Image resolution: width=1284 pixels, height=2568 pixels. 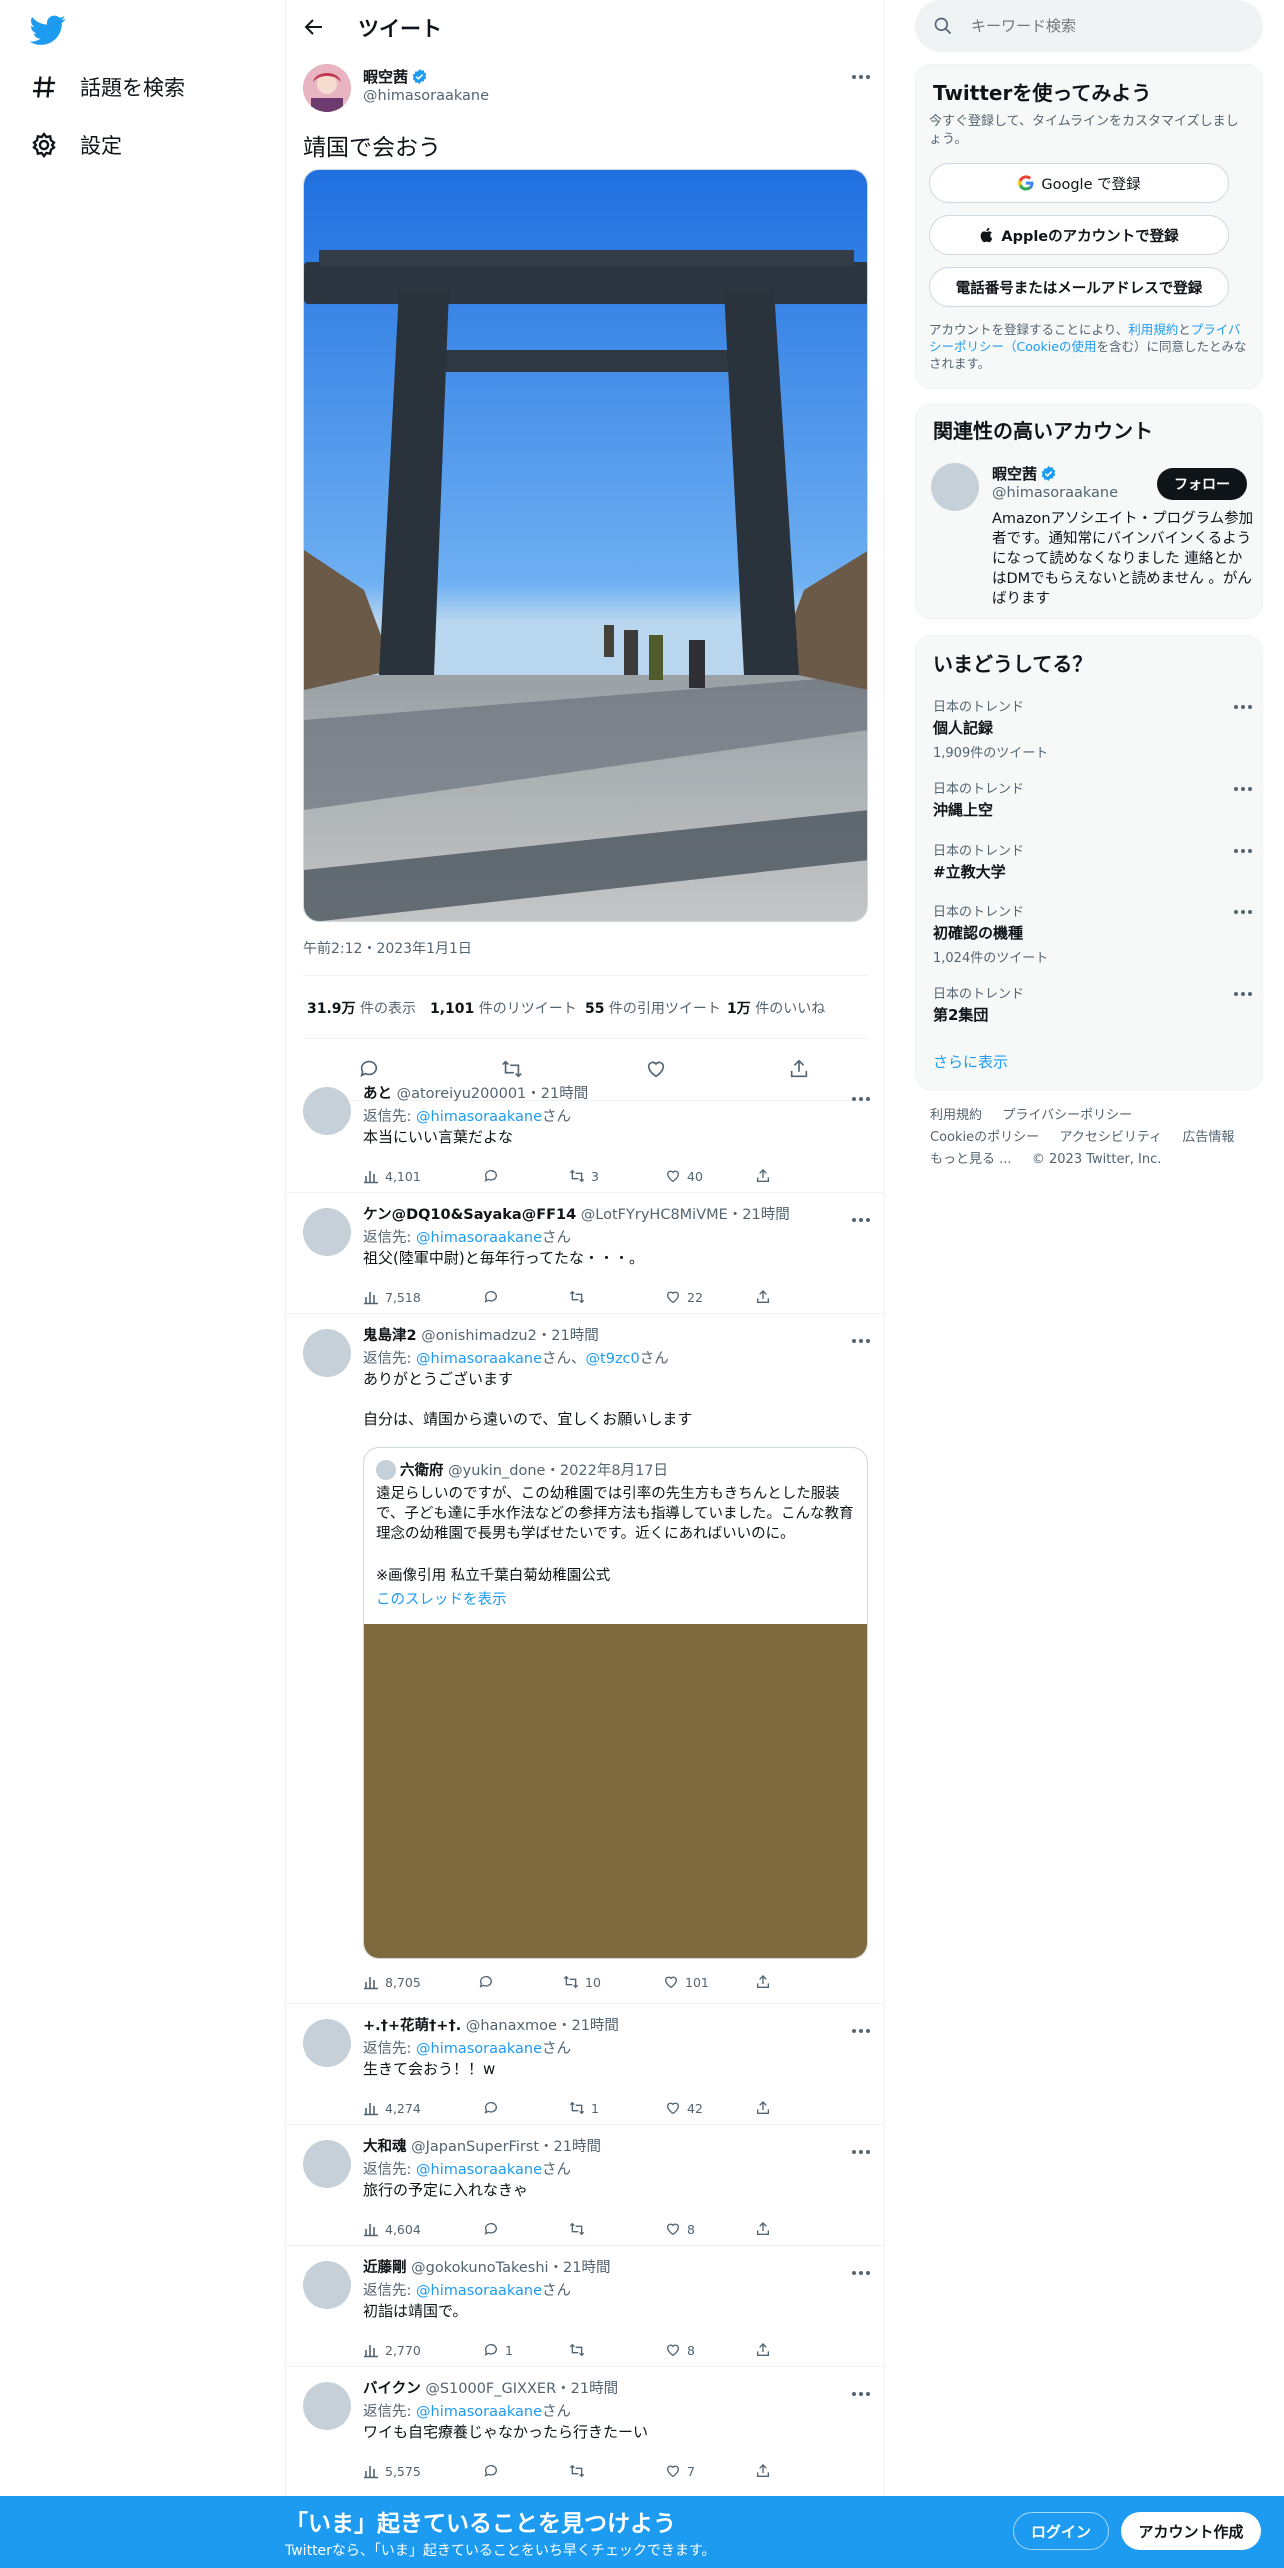 I want to click on likes-stat: 1万 件のいいね, so click(x=776, y=1008).